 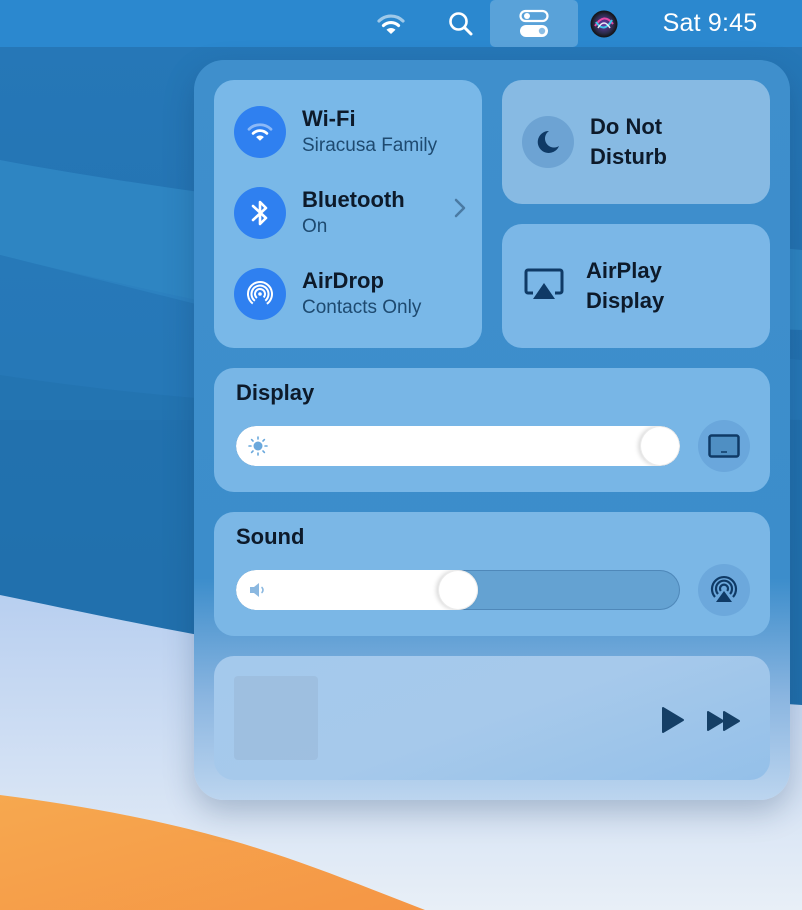 I want to click on airdrop-button, so click(x=260, y=294).